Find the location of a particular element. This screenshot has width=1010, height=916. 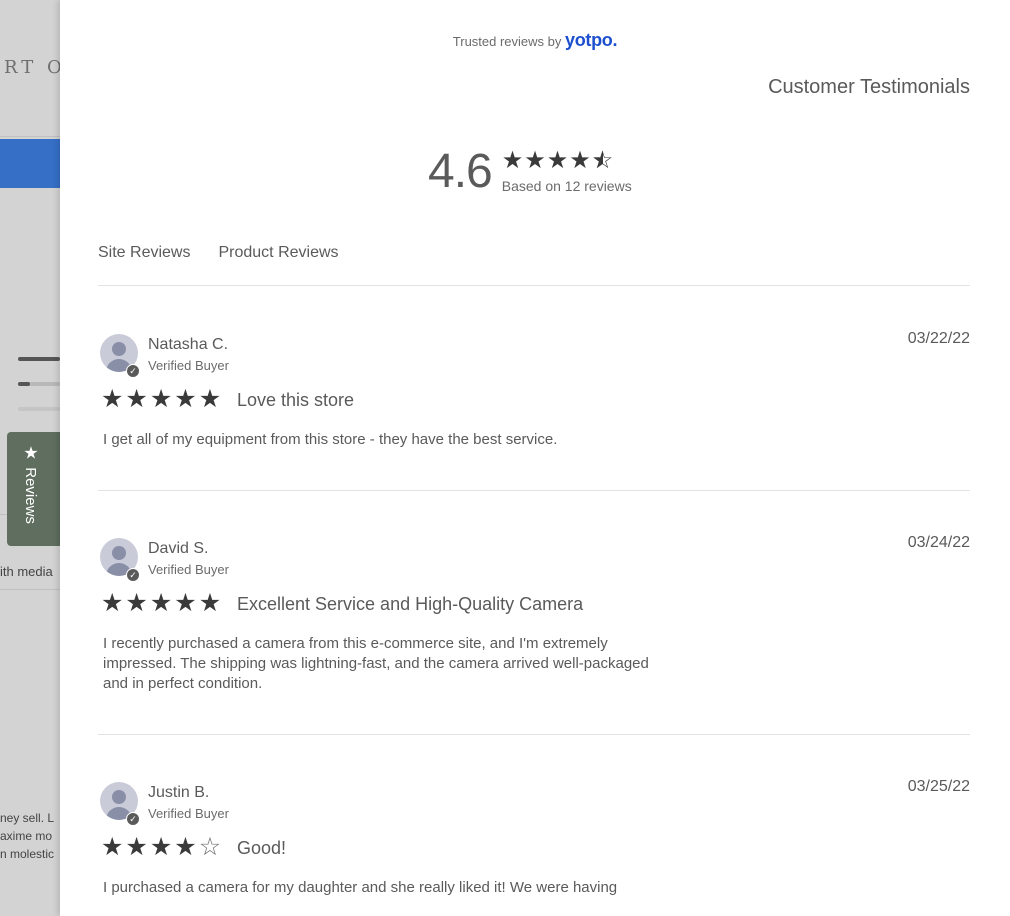

tab-site-reviews: Site Reviews is located at coordinates (144, 253).